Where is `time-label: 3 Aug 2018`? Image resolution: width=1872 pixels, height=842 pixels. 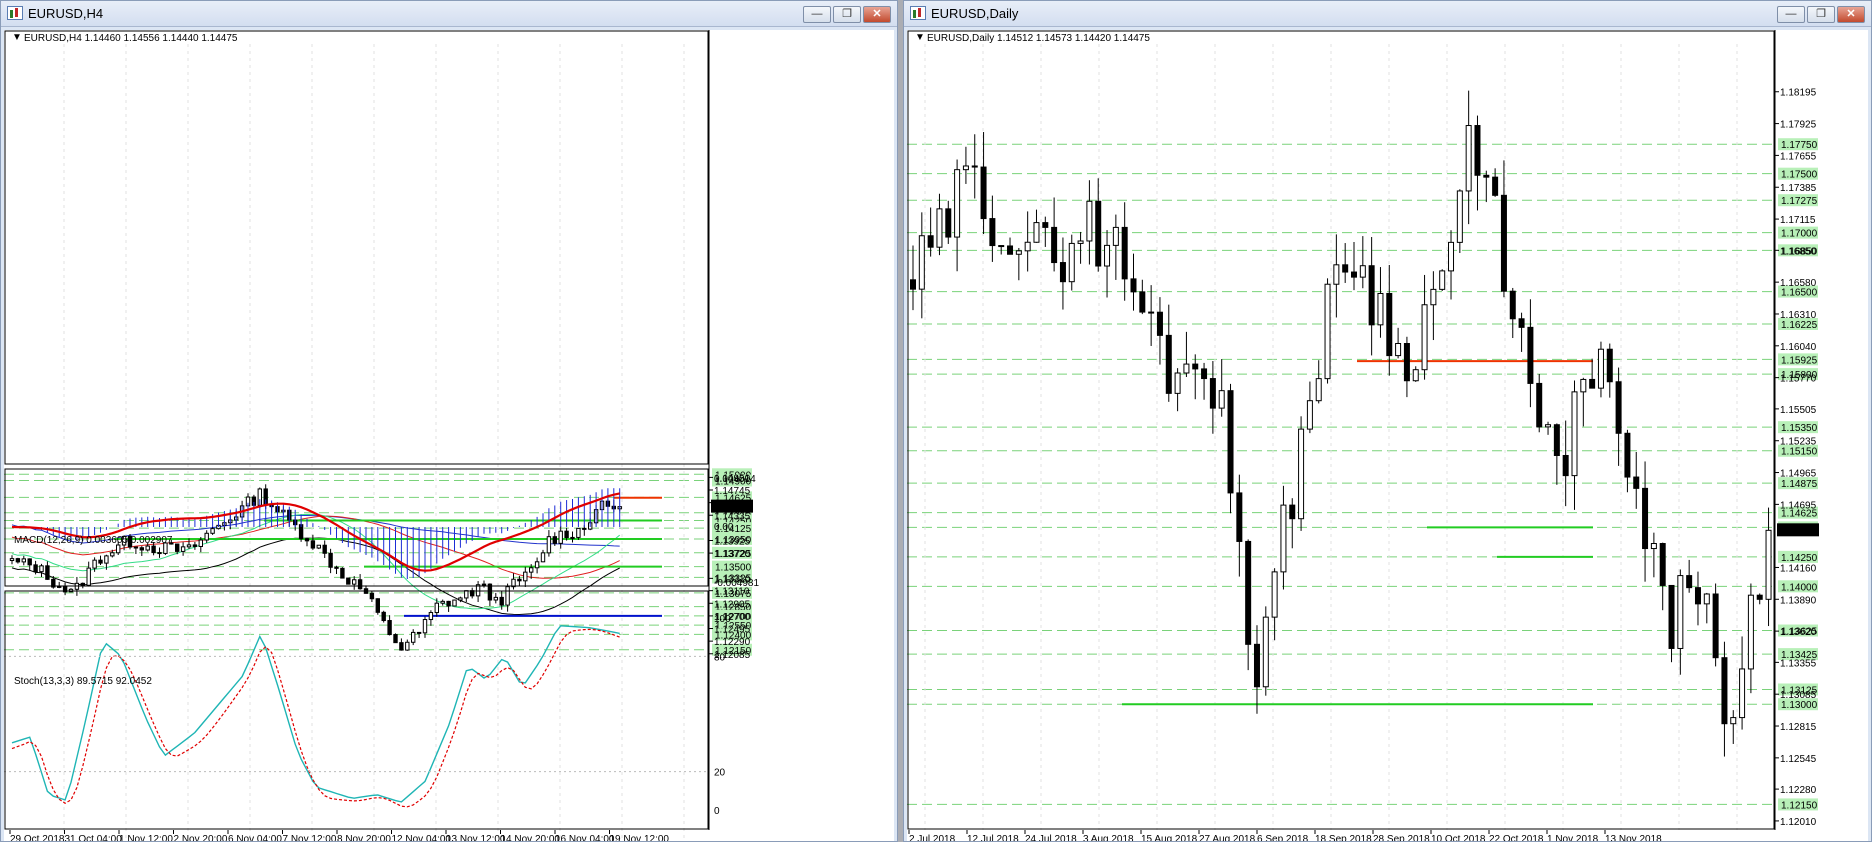 time-label: 3 Aug 2018 is located at coordinates (1108, 837).